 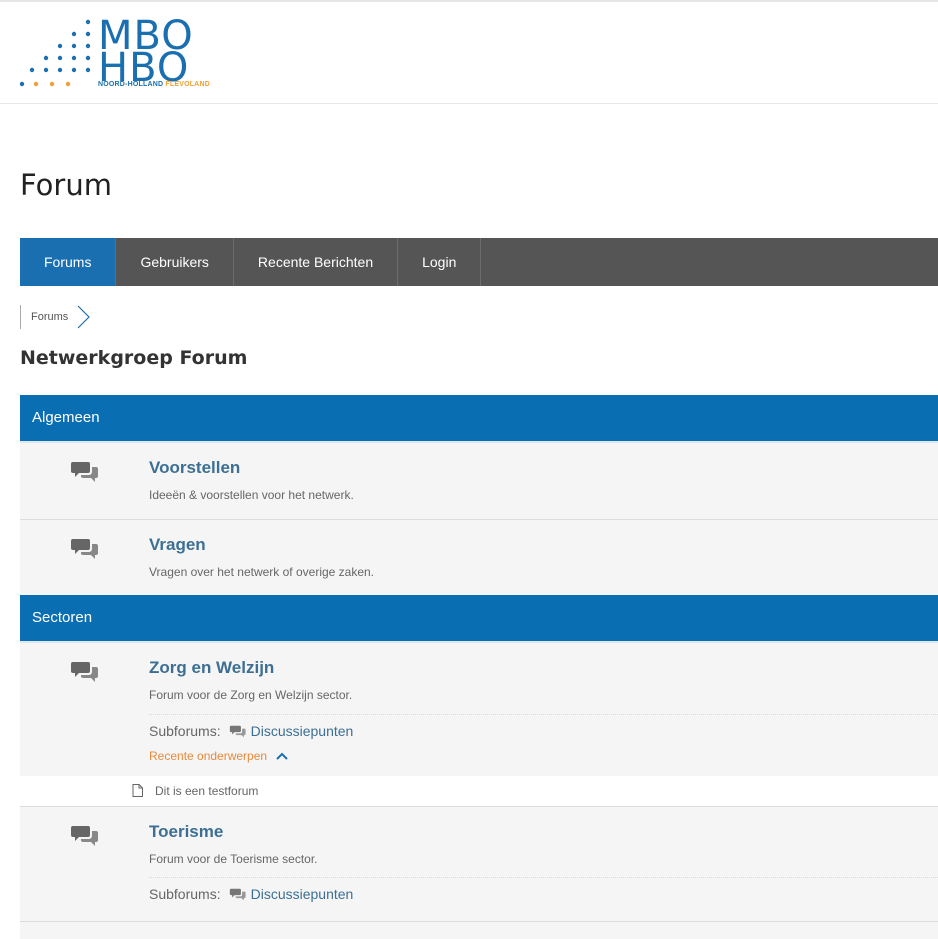 I want to click on forum-description: Ideeën & voorstellen voor het netwerk., so click(x=251, y=495).